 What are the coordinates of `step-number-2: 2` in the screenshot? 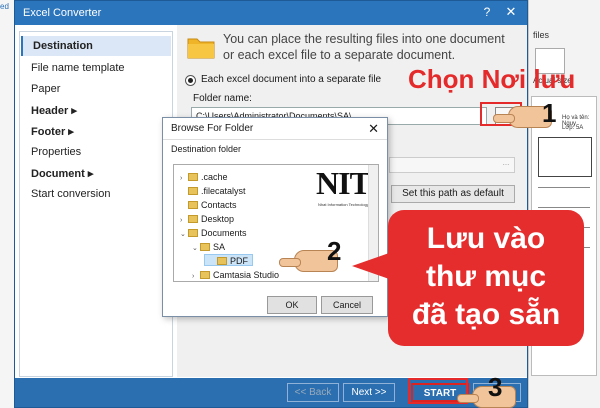 It's located at (334, 251).